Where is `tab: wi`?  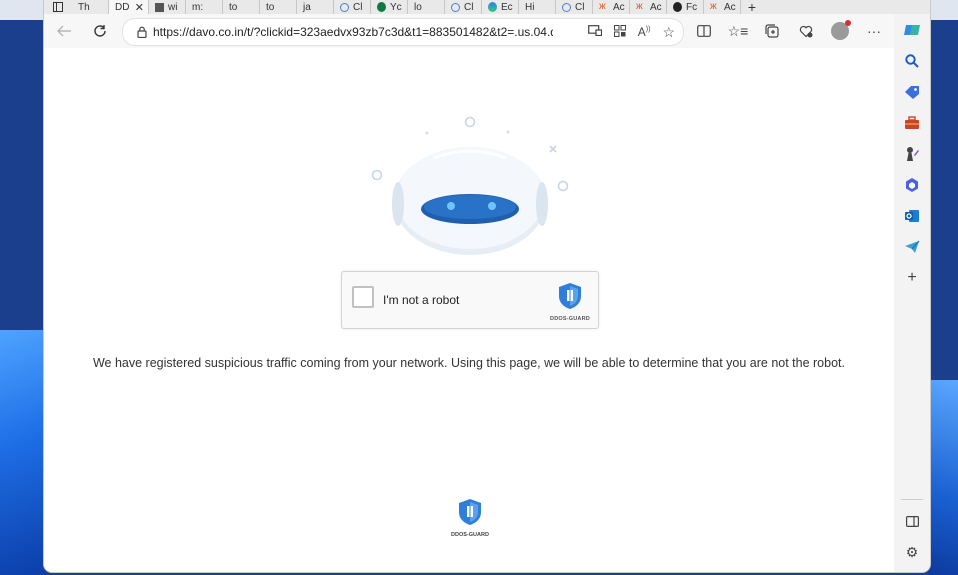 tab: wi is located at coordinates (167, 7).